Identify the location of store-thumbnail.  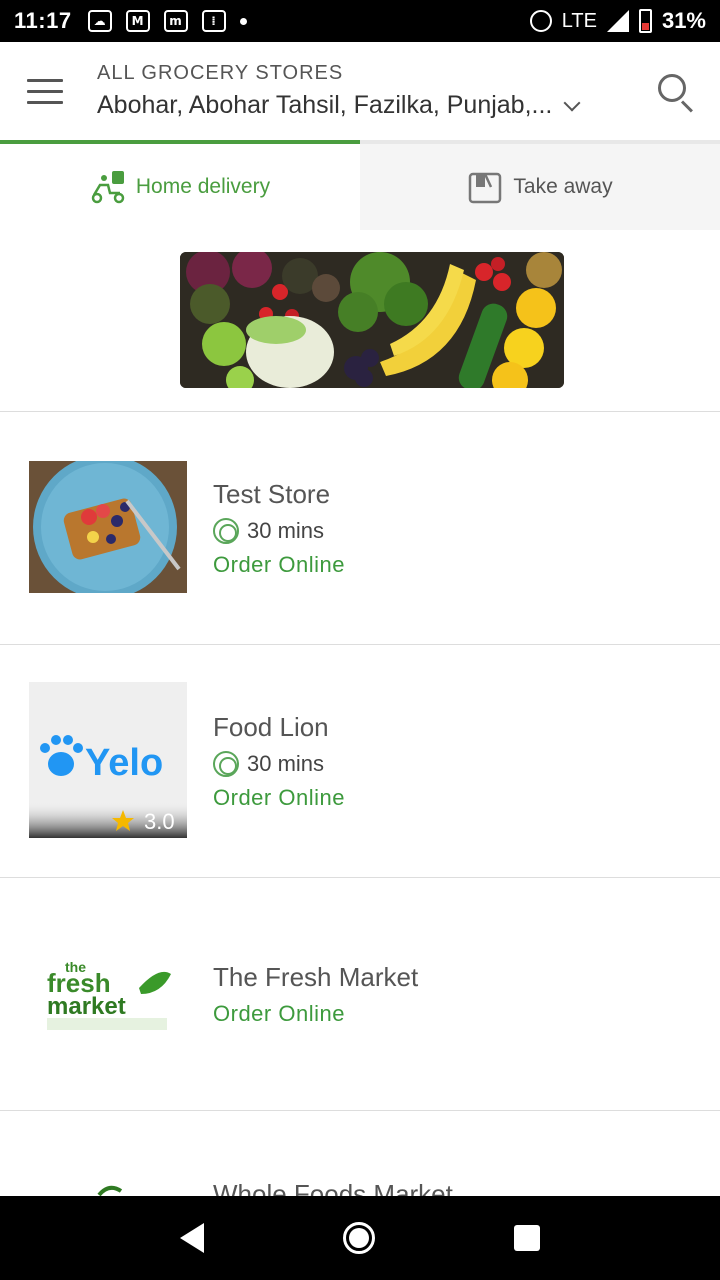
(108, 527).